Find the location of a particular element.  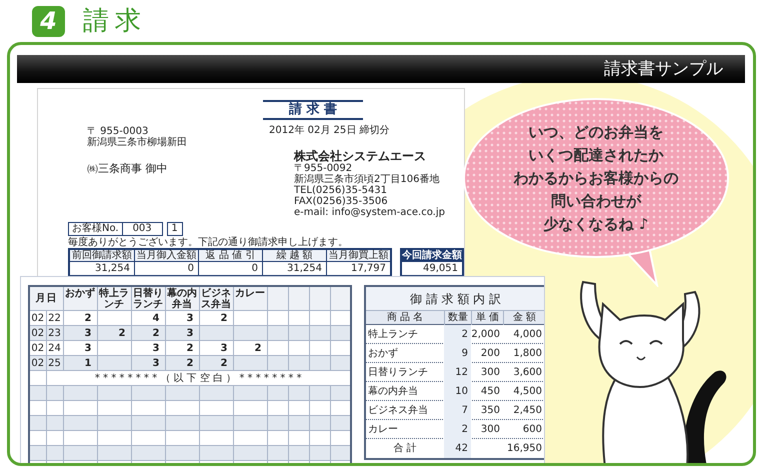

table-title: 御 請 求 額 内 訳 is located at coordinates (455, 299).